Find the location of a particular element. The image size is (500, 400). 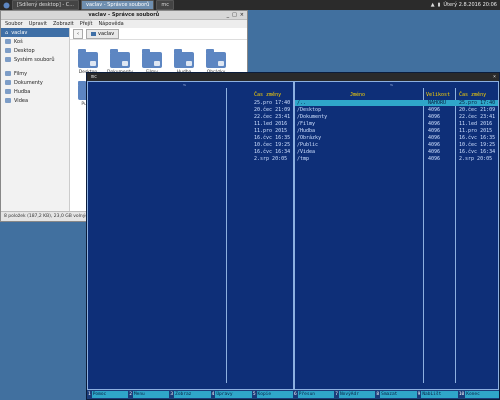

fkey-7: 7 NovýAdr is located at coordinates (355, 394).